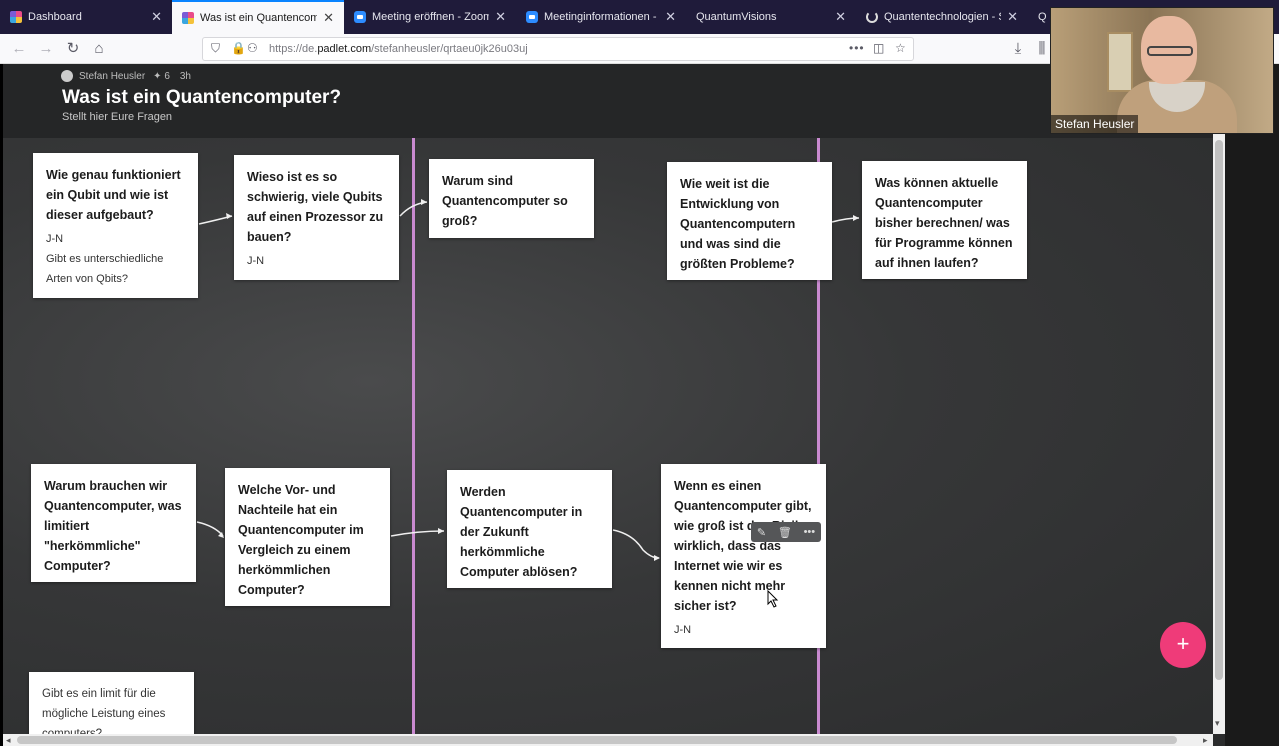 This screenshot has height=746, width=1279. Describe the element at coordinates (344, 49) in the screenshot. I see `url-domain: padlet.com` at that location.